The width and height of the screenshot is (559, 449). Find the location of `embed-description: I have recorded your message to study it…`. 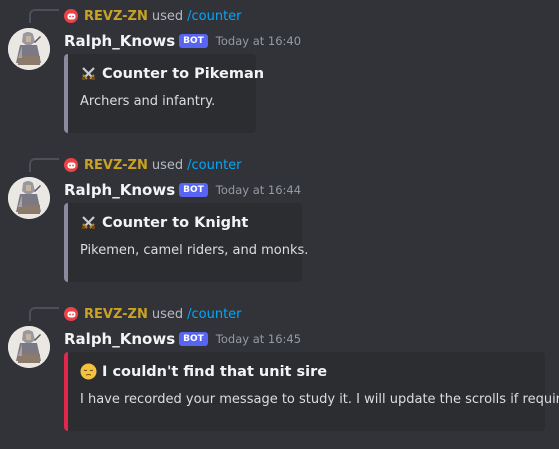

embed-description: I have recorded your message to study it… is located at coordinates (319, 399).